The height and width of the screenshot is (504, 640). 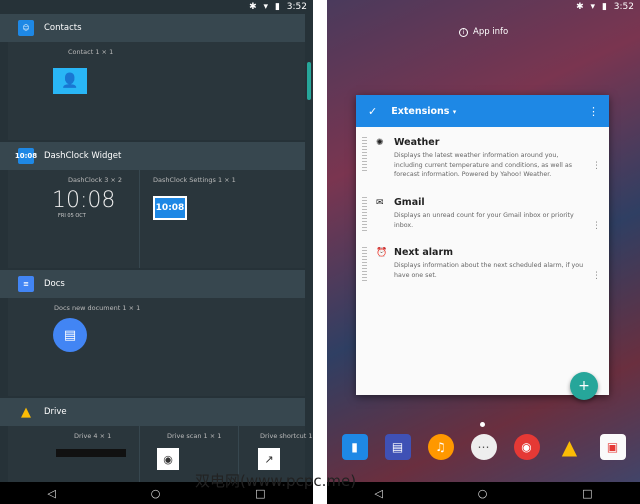 I want to click on widget-item-drive-4x1: Drive 4 × 1, so click(x=74, y=454).